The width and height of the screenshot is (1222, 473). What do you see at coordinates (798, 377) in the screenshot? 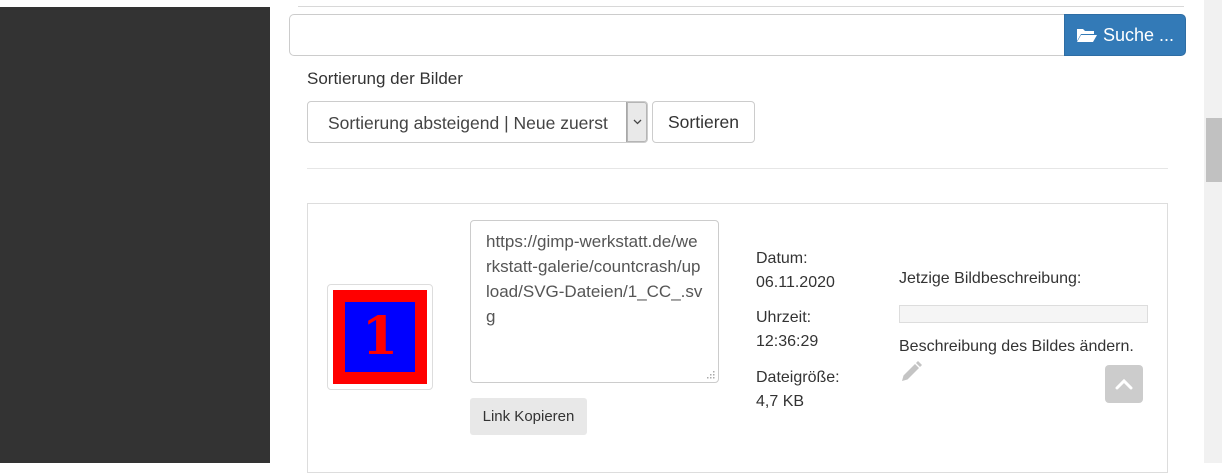
I see `size-label: Dateigröße:` at bounding box center [798, 377].